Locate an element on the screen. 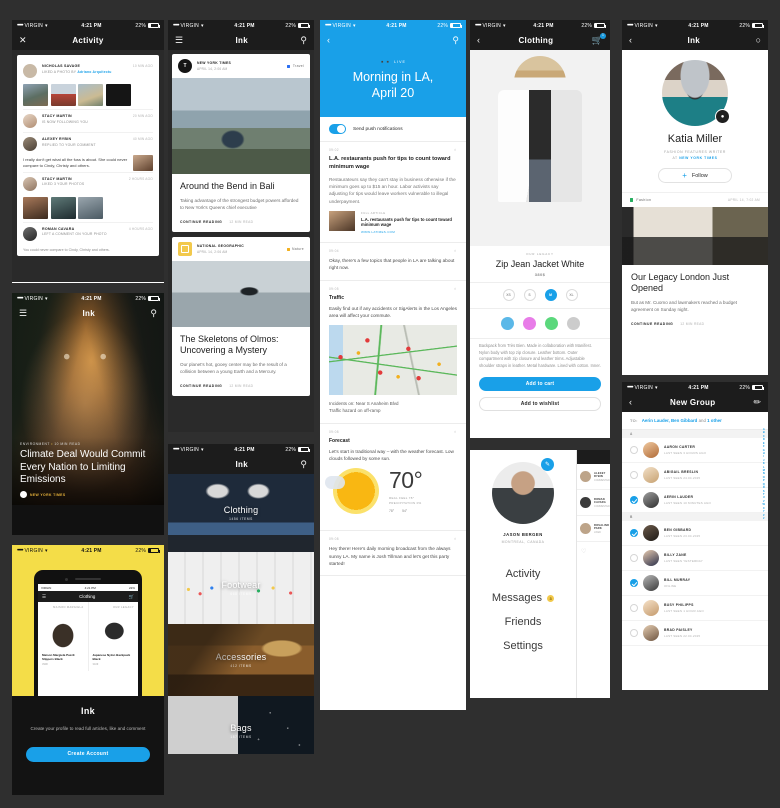 Image resolution: width=780 pixels, height=808 pixels. add-to-cart-button: Add to cart is located at coordinates (540, 384).